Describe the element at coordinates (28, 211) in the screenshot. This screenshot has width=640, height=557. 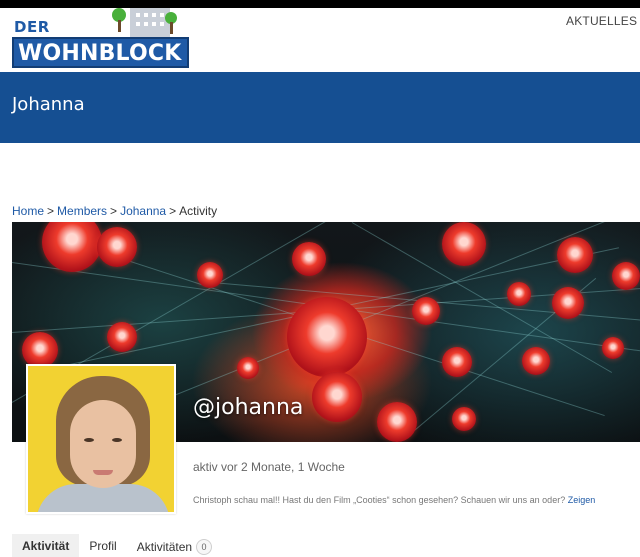
I see `breadcrumb-home: Home` at that location.